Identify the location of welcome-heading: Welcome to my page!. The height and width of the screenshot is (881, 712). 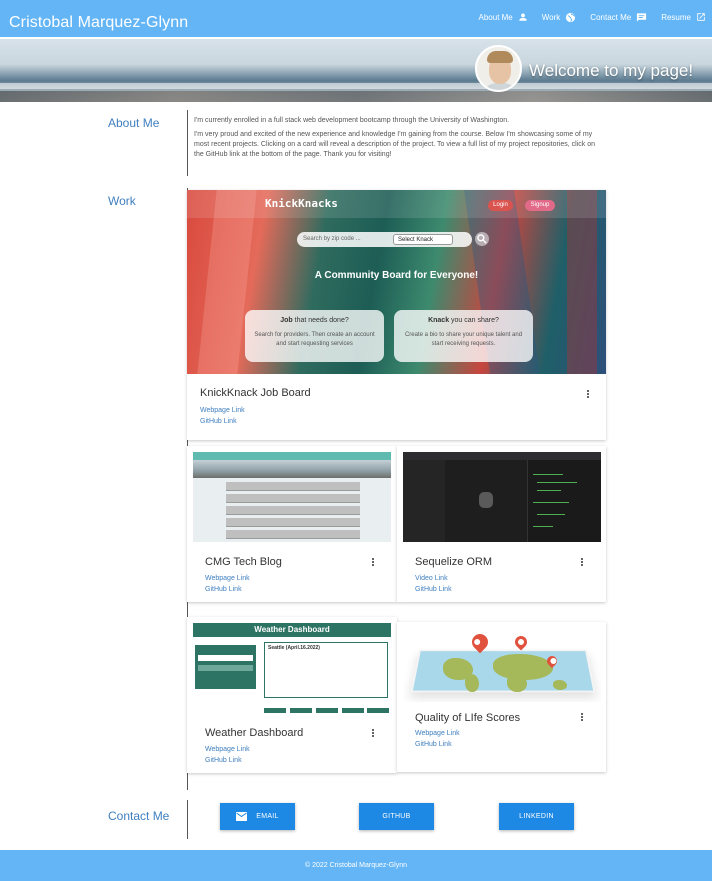
(611, 70).